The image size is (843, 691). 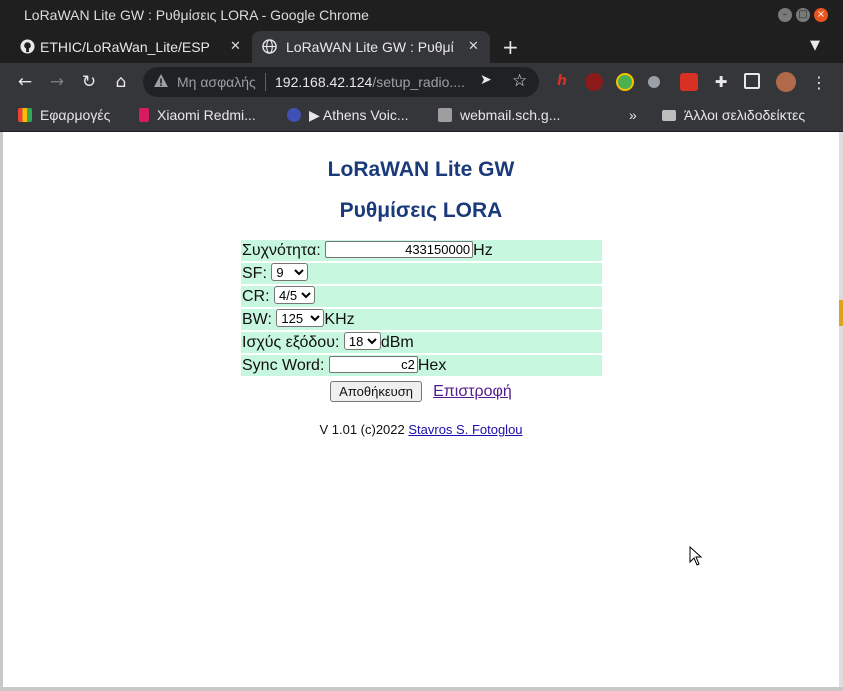 What do you see at coordinates (815, 45) in the screenshot?
I see `tab-search-chevron-icon: ▼` at bounding box center [815, 45].